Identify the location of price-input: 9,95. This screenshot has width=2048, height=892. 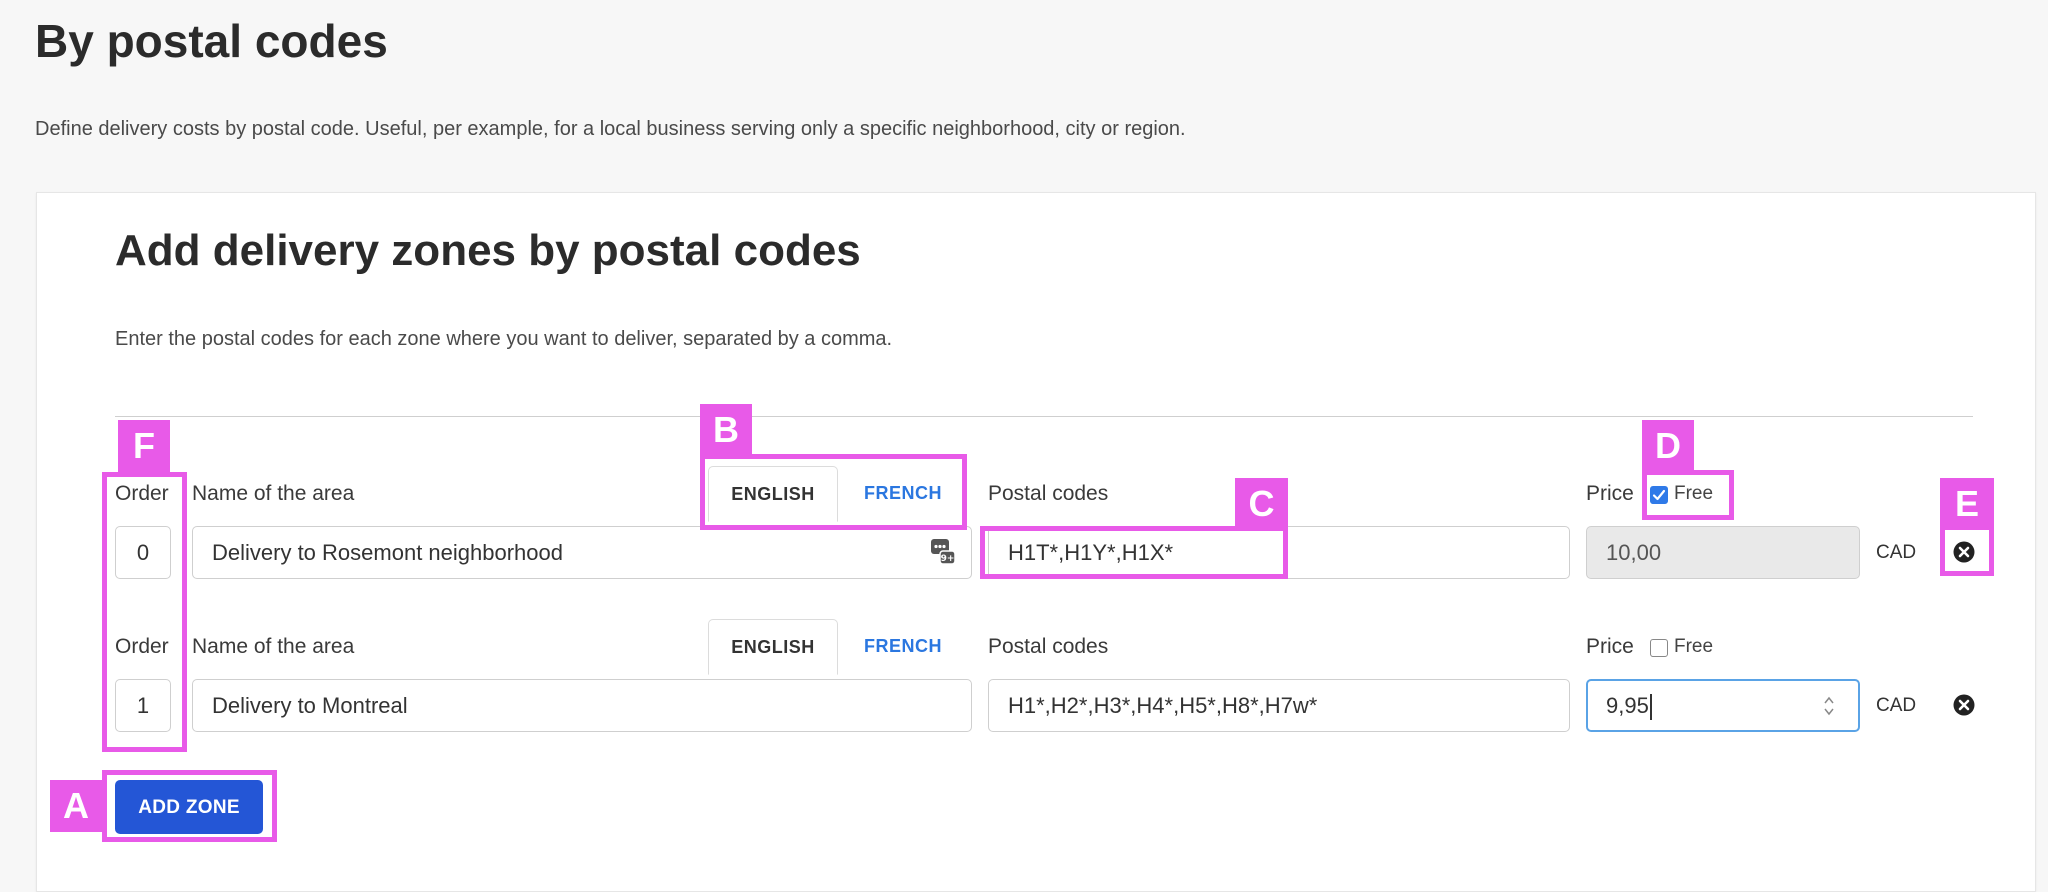
(1723, 705).